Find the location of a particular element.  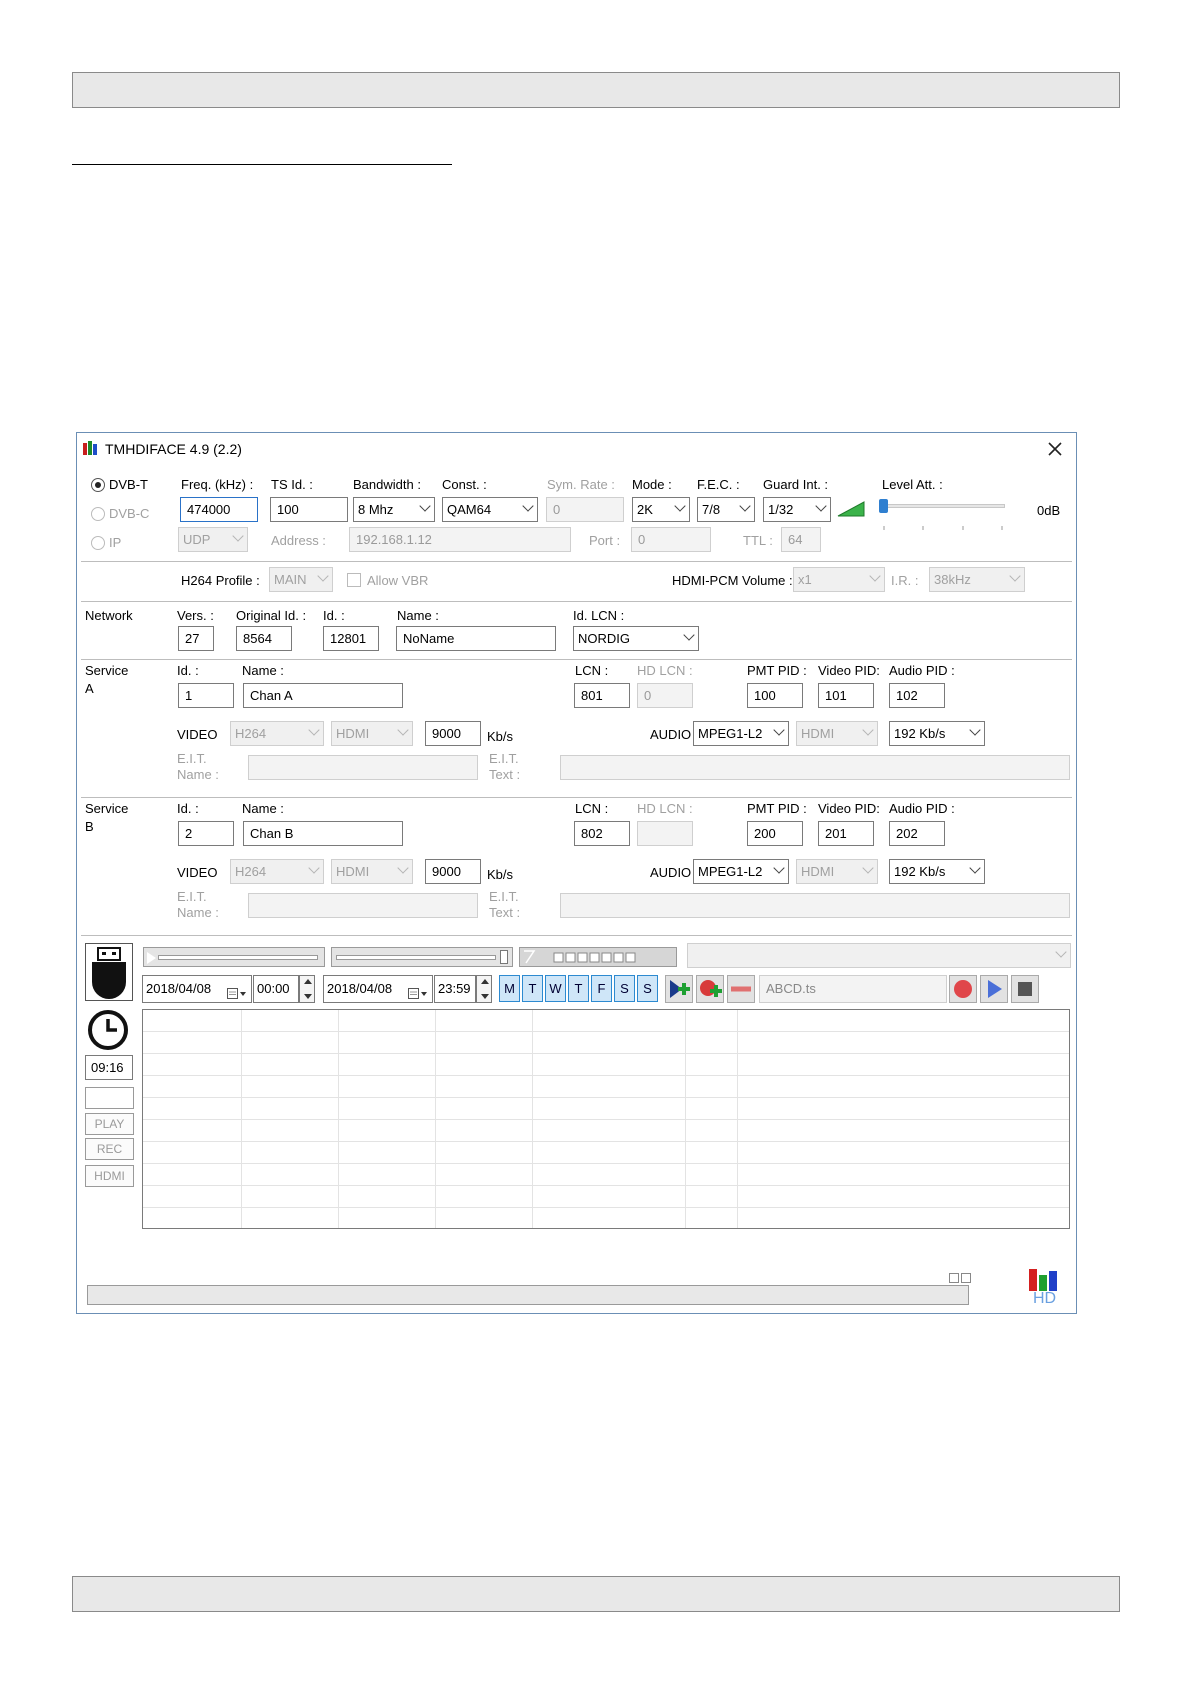

day-saturday-button: S is located at coordinates (624, 988).